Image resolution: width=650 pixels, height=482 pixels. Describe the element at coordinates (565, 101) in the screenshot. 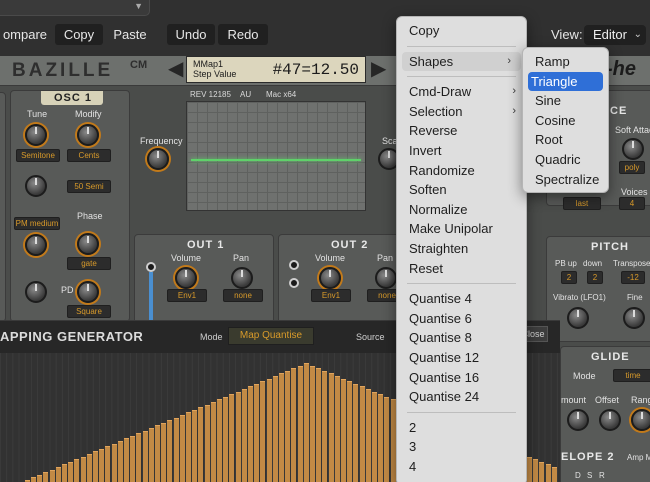

I see `shape-item-sine: Sine` at that location.